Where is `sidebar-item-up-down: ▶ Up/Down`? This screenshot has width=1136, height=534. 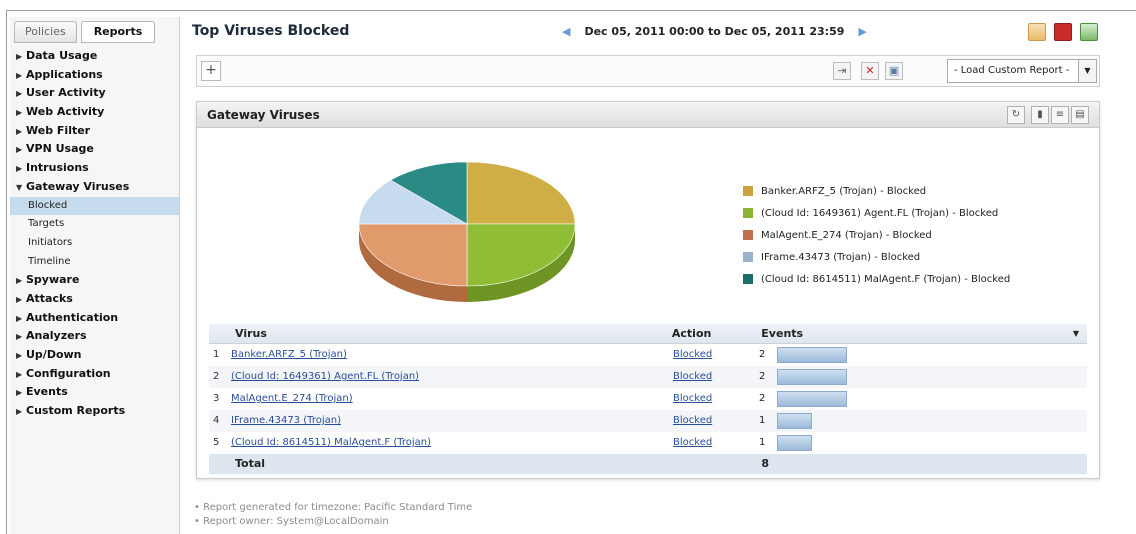
sidebar-item-up-down: ▶ Up/Down is located at coordinates (94, 355).